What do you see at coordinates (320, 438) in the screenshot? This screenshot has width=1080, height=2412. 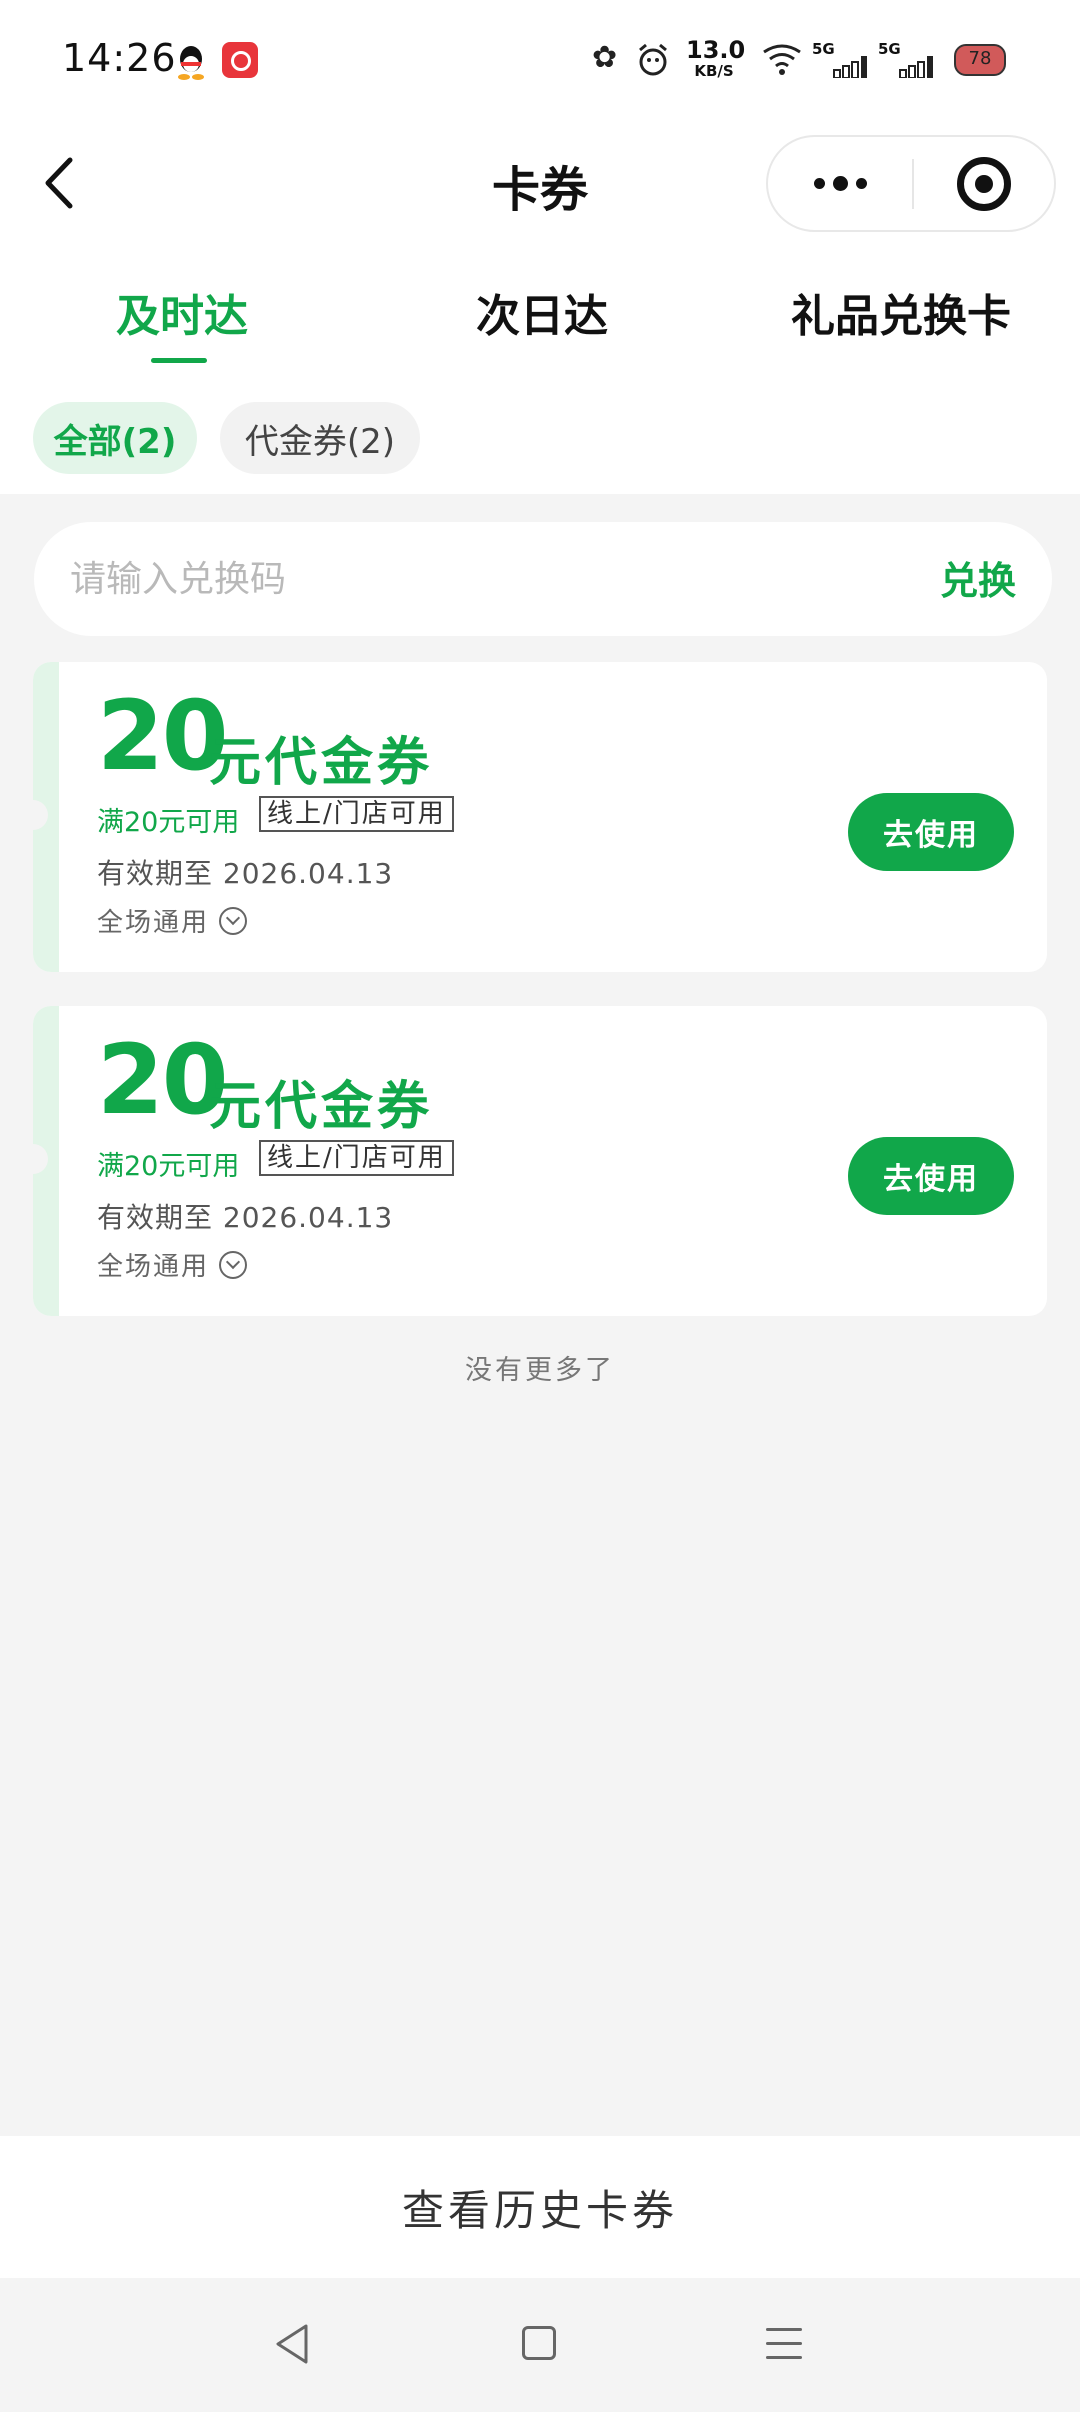 I see `filter-voucher: 代金券(2)` at bounding box center [320, 438].